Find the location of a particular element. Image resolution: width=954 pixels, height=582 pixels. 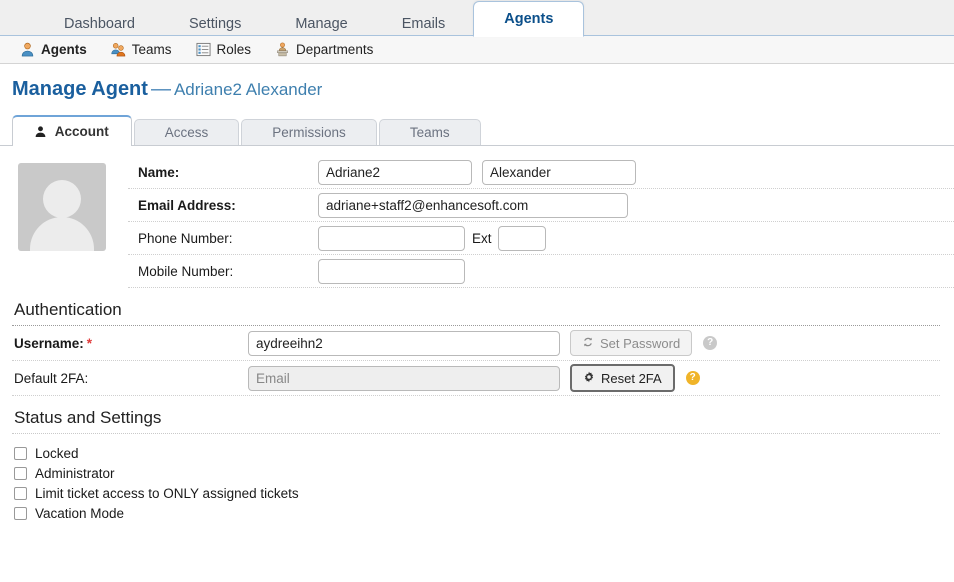

set-password-button: Set Password is located at coordinates (631, 343).